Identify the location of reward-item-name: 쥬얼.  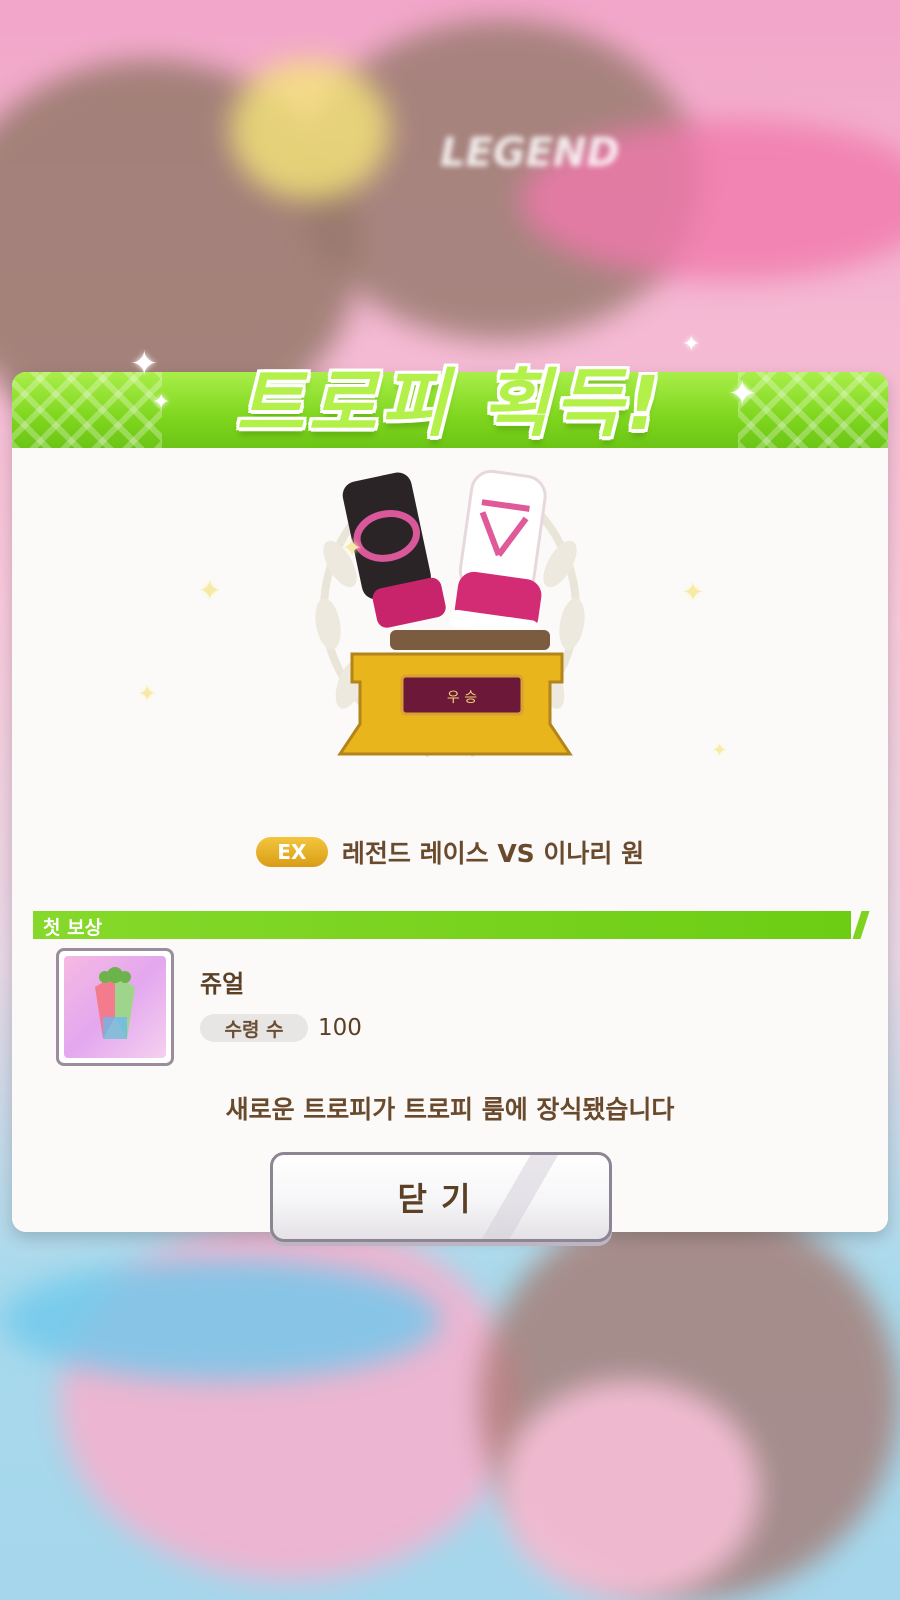
(222, 984).